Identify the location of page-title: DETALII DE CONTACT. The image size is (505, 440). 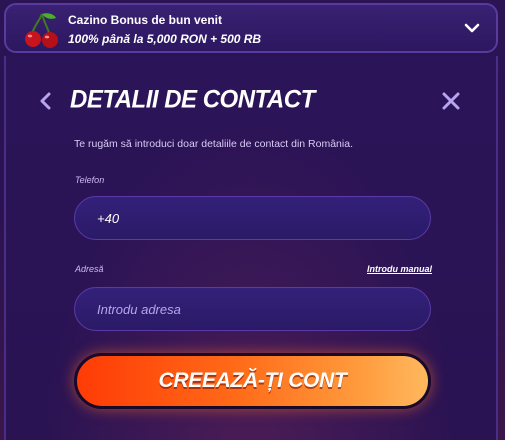
(192, 99).